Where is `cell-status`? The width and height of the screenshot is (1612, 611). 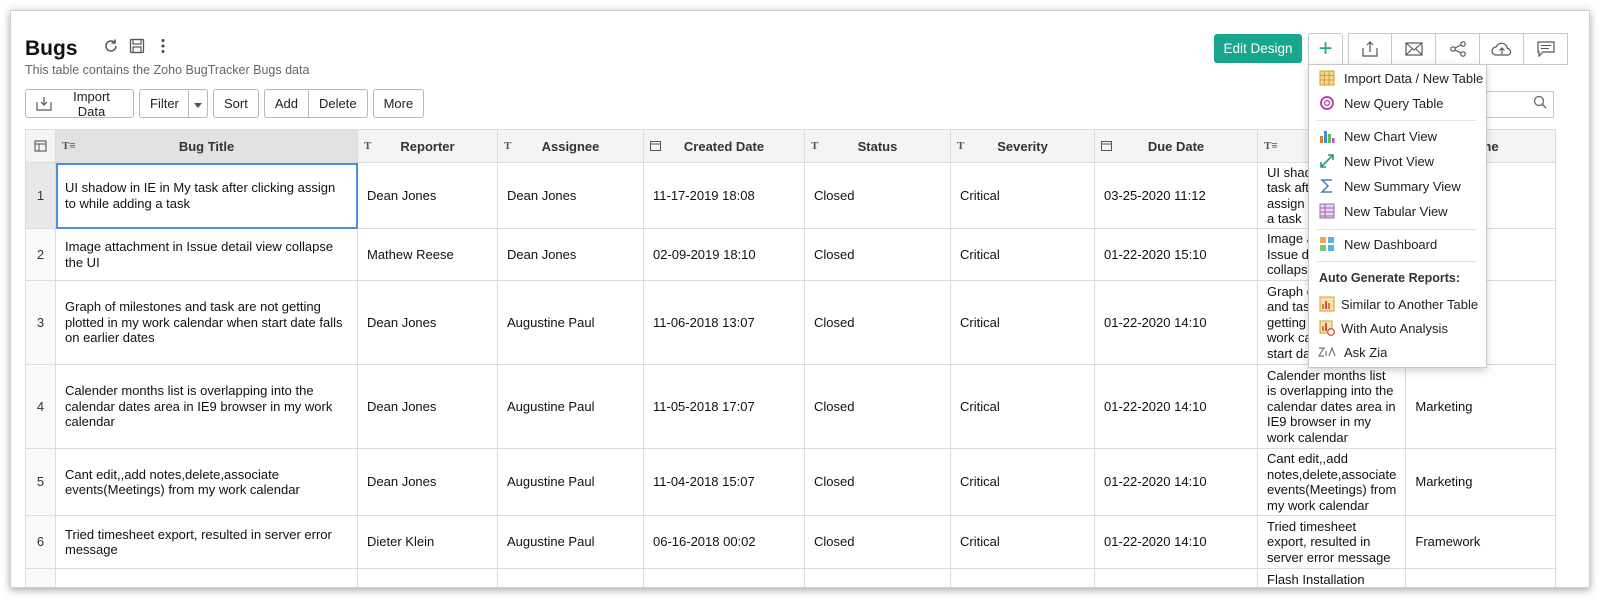 cell-status is located at coordinates (877, 577).